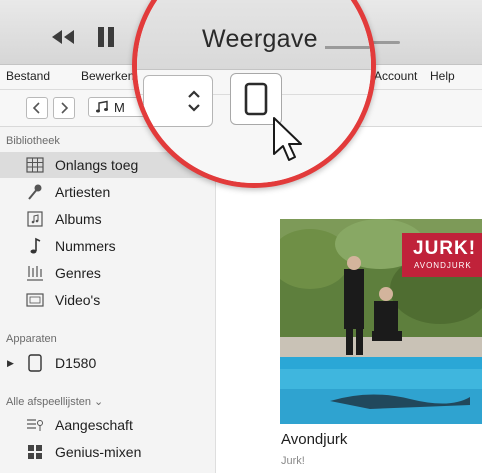  I want to click on genius-grid-icon, so click(35, 452).